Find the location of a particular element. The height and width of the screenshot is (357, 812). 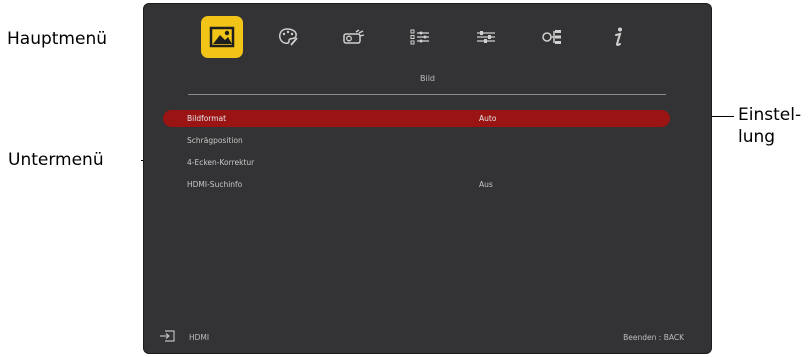

info-icon is located at coordinates (618, 36).